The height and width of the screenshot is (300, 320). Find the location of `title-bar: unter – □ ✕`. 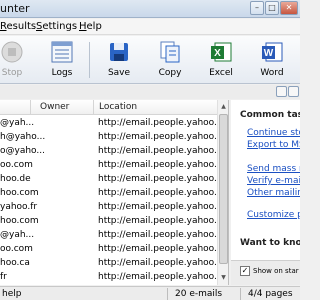

title-bar: unter – □ ✕ is located at coordinates (150, 9).